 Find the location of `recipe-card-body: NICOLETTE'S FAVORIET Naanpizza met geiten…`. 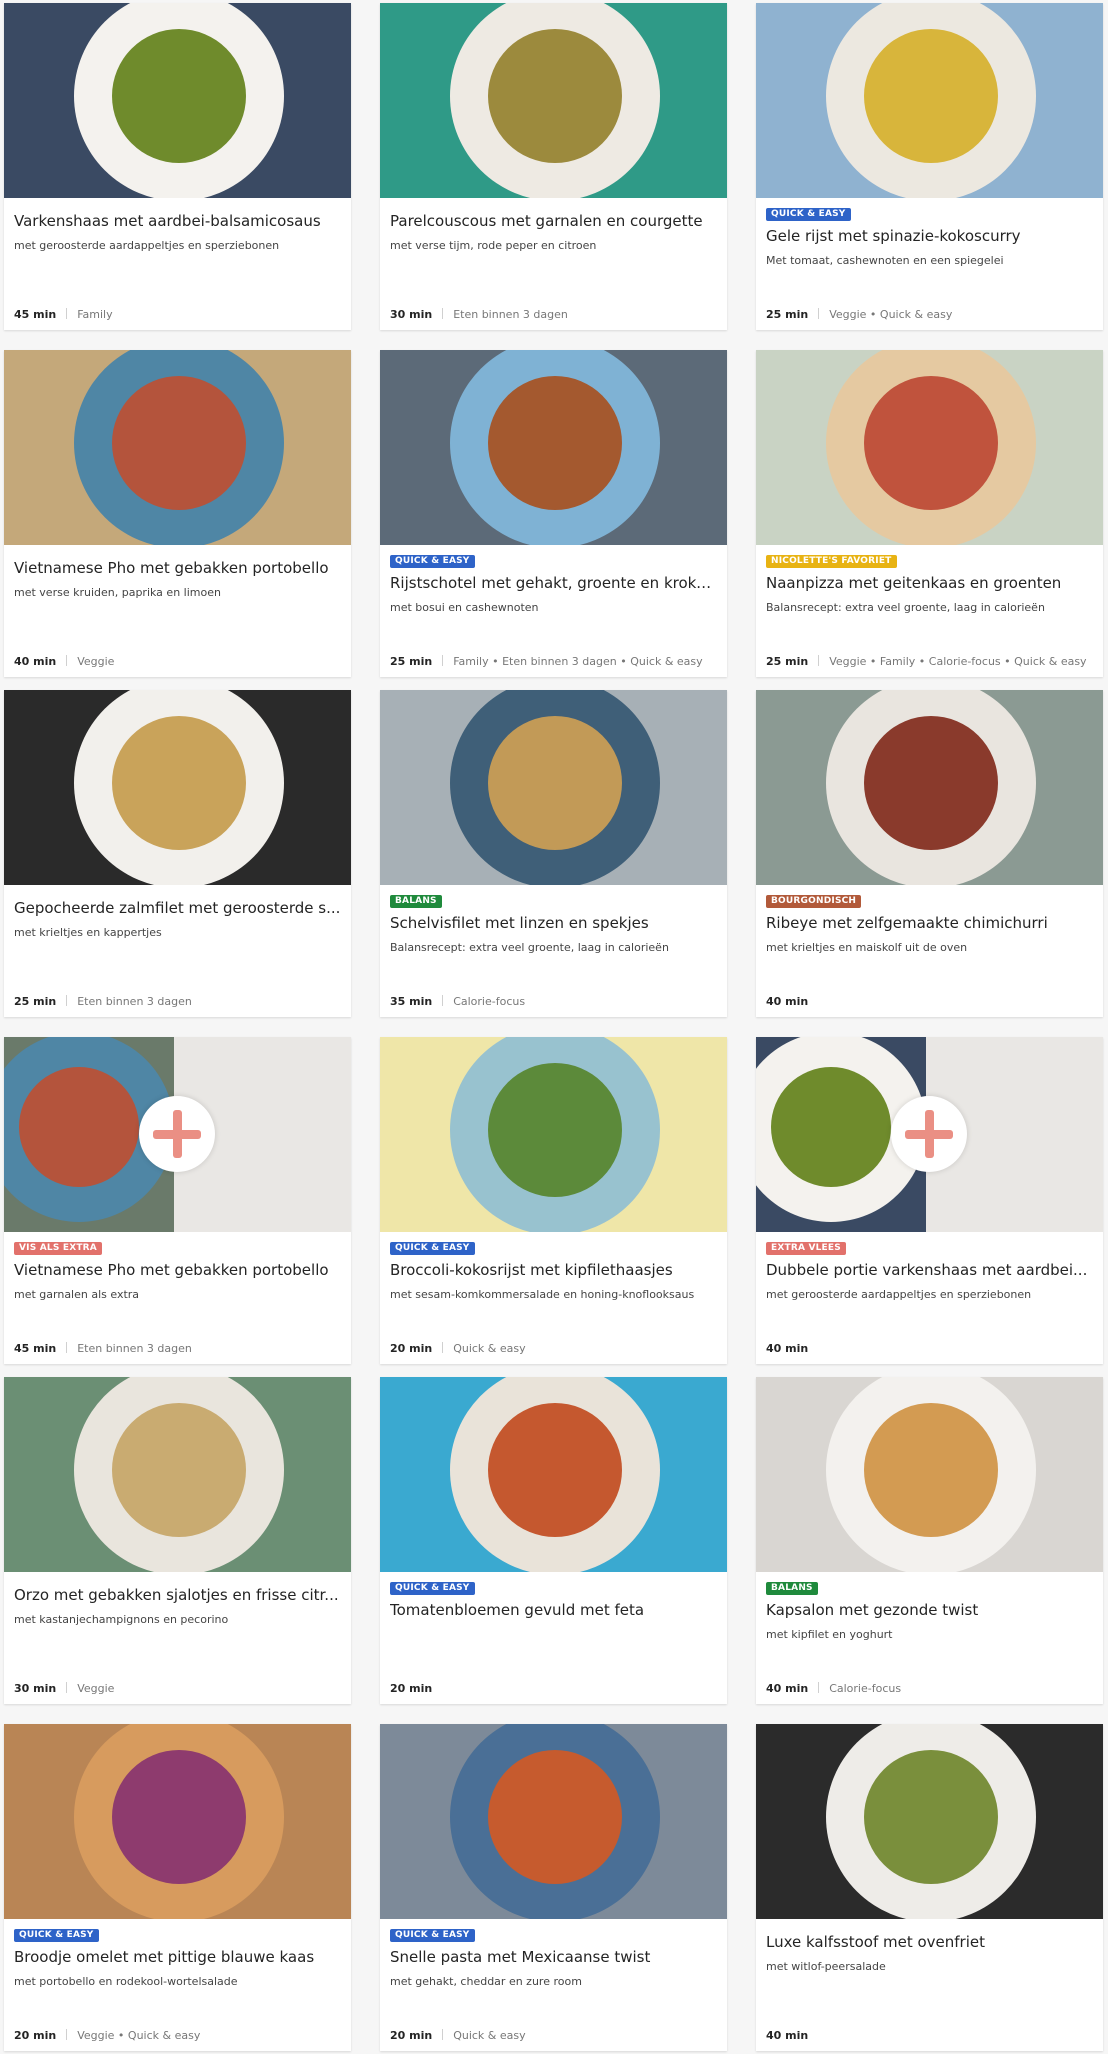

recipe-card-body: NICOLETTE'S FAVORIET Naanpizza met geiten… is located at coordinates (929, 611).